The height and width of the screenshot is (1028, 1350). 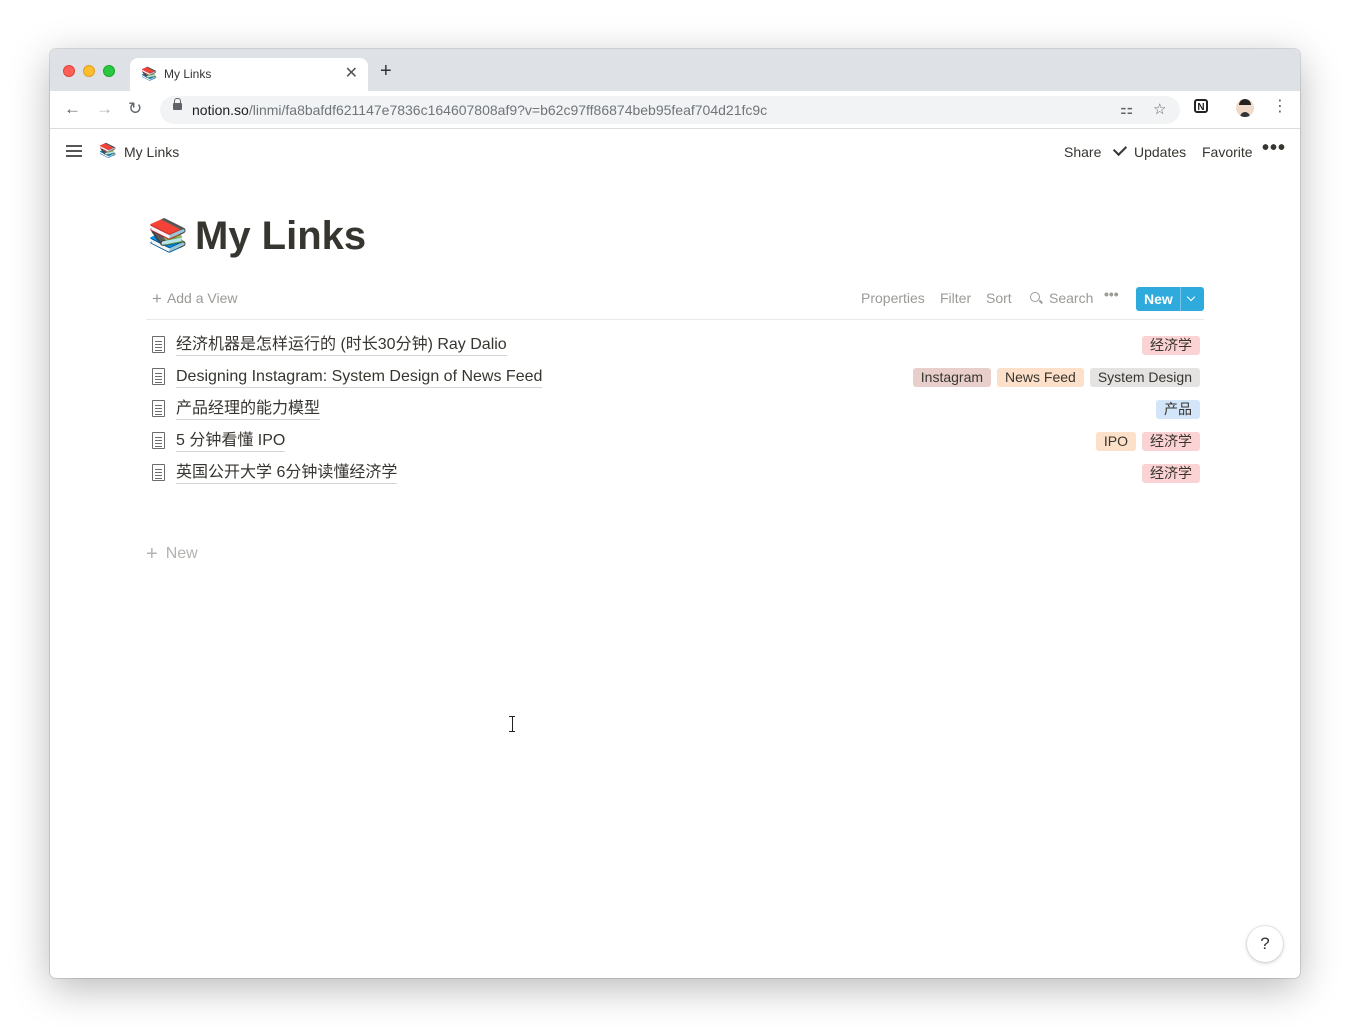 What do you see at coordinates (168, 235) in the screenshot?
I see `page-icon: 📚` at bounding box center [168, 235].